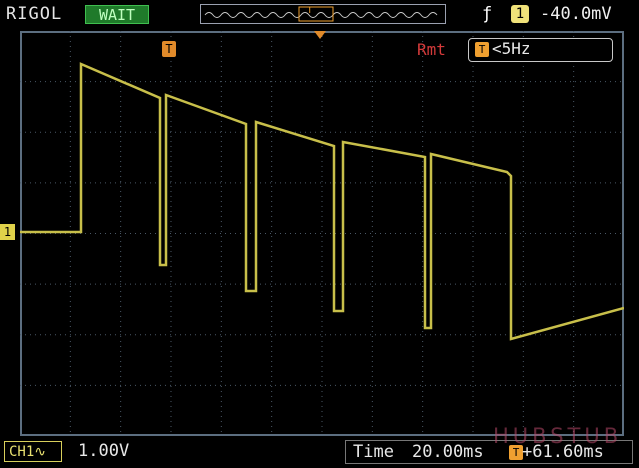 Image resolution: width=639 pixels, height=468 pixels. Describe the element at coordinates (34, 14) in the screenshot. I see `brand-label: RIGOL` at that location.